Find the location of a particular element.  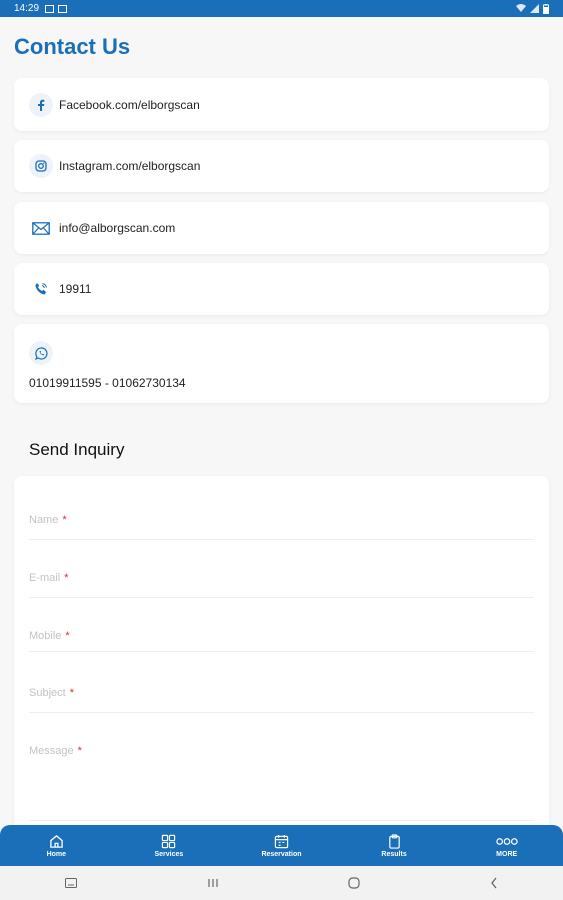

page-title: Contact Us is located at coordinates (72, 46).